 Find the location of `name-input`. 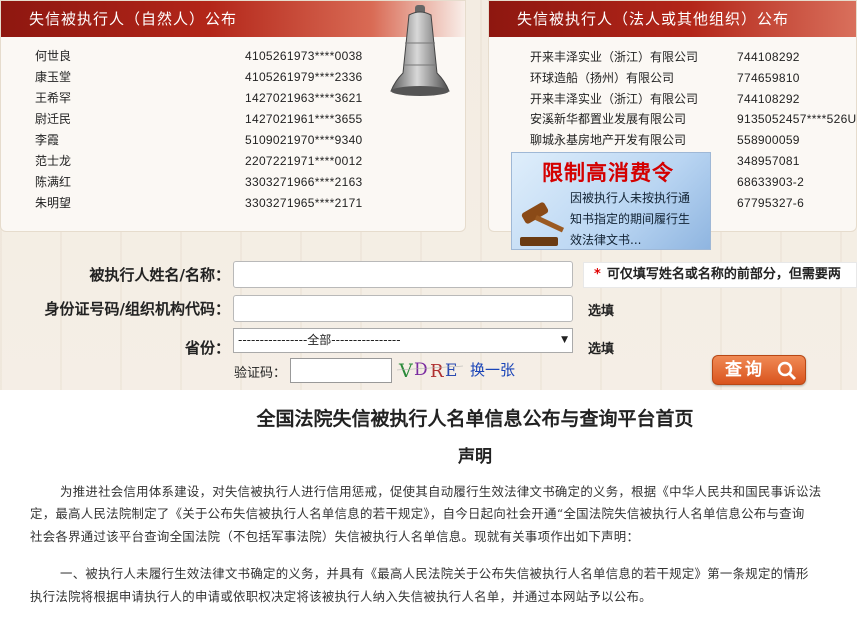

name-input is located at coordinates (403, 274).